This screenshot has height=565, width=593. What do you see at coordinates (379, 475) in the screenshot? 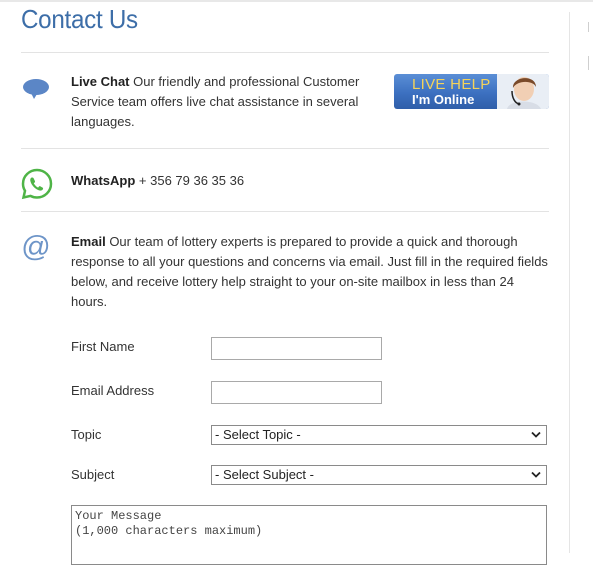
I see `subject-select: - Select Subject -` at bounding box center [379, 475].